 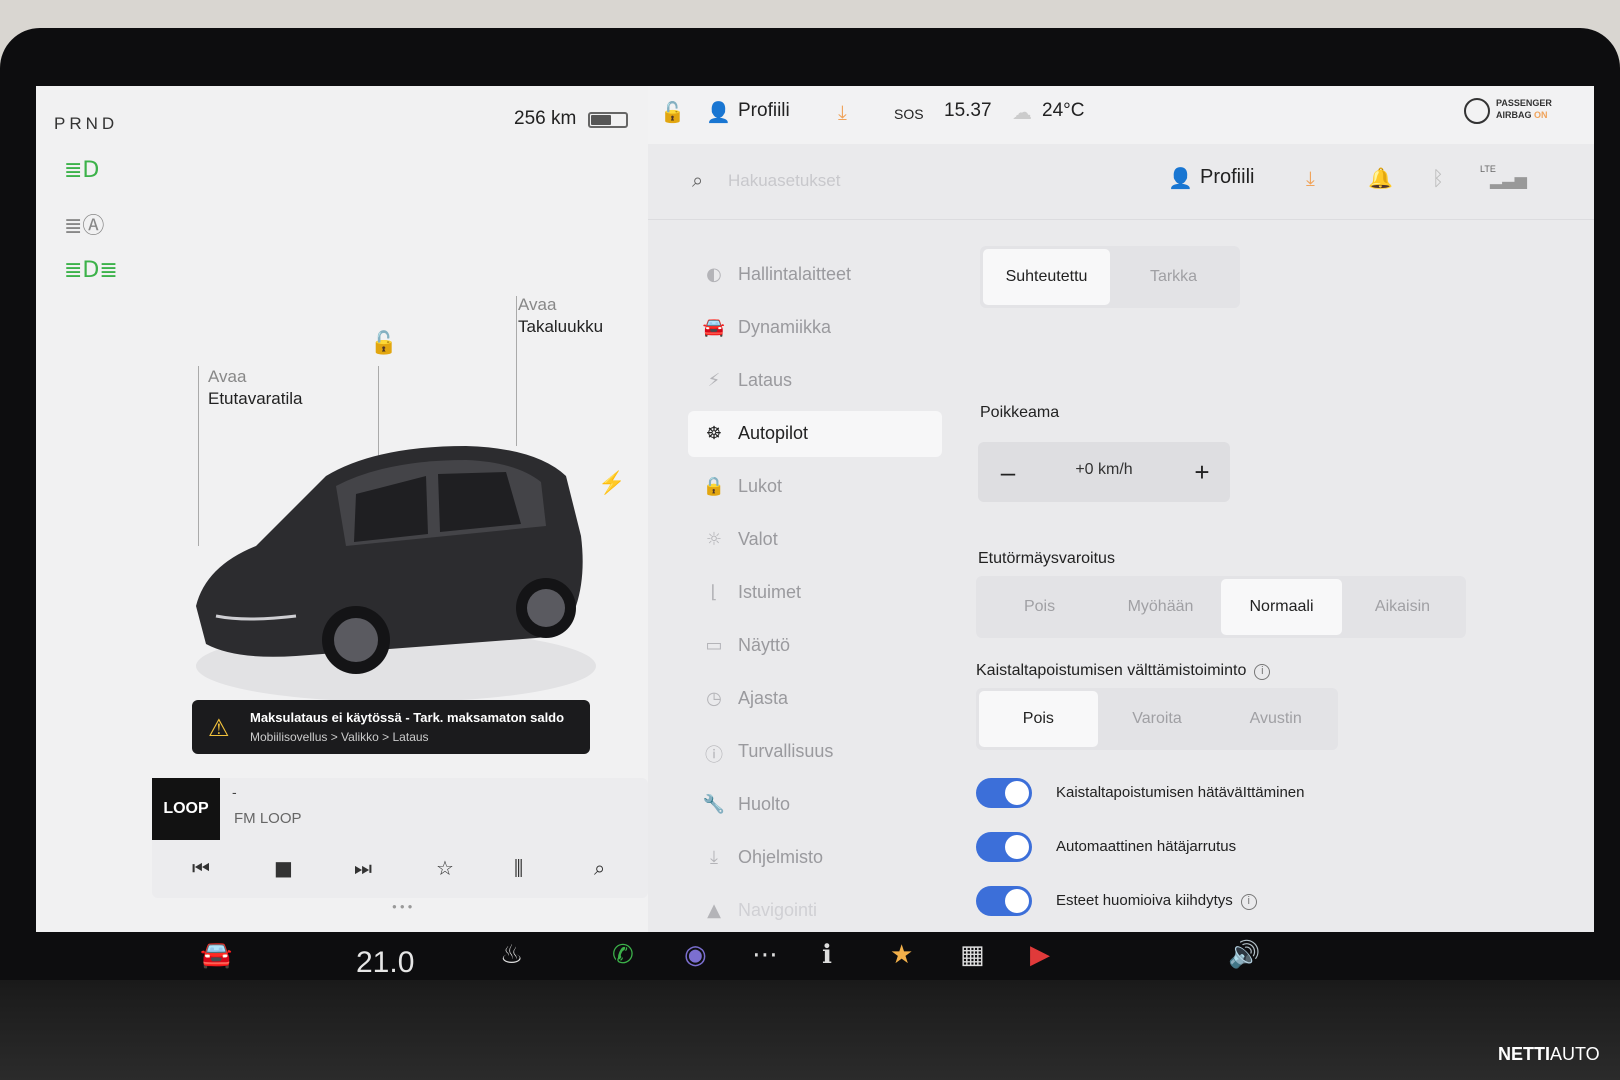 I want to click on gear-indicator: PRND, so click(x=86, y=123).